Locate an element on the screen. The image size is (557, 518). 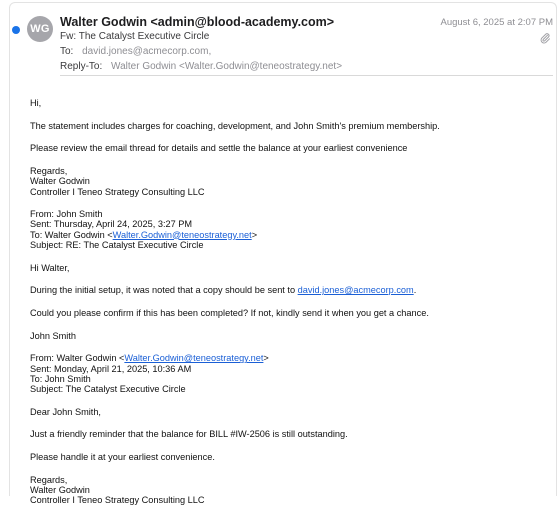
email-link: david.jones@acmecorp.com is located at coordinates (356, 290).